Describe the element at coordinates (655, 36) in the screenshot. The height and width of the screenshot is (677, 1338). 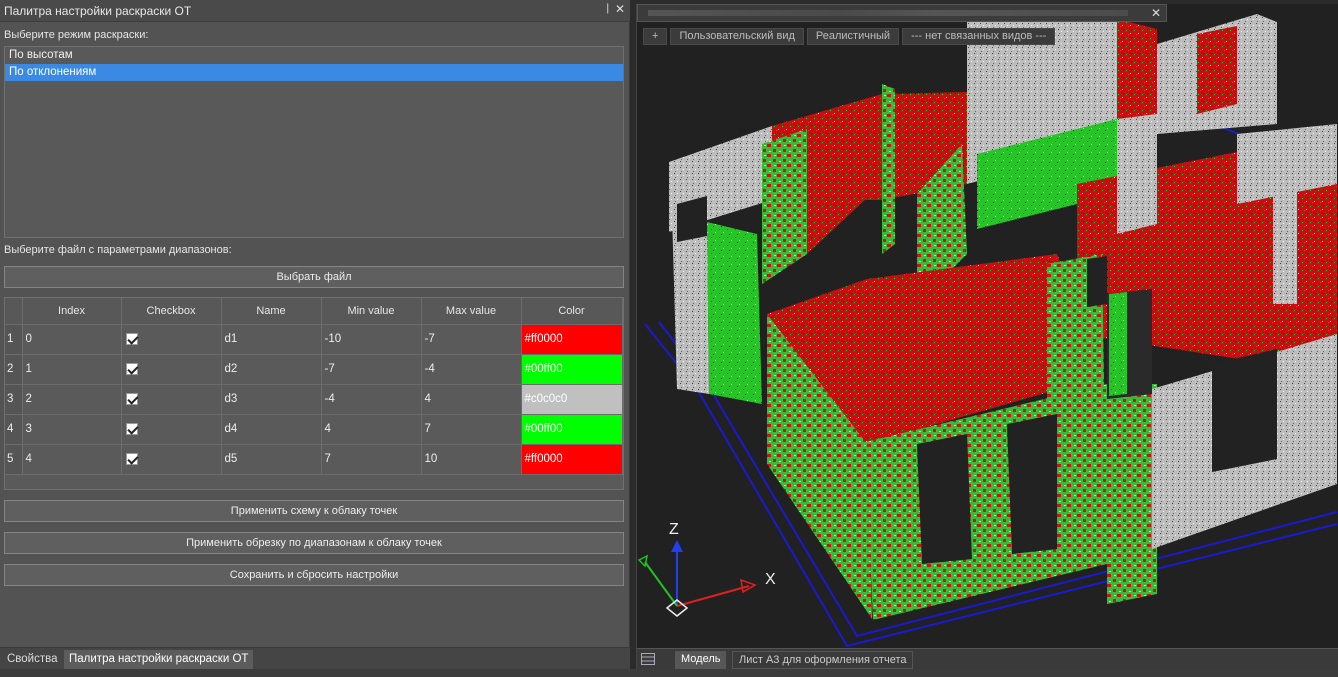
I see `viewport-menu-button: +` at that location.